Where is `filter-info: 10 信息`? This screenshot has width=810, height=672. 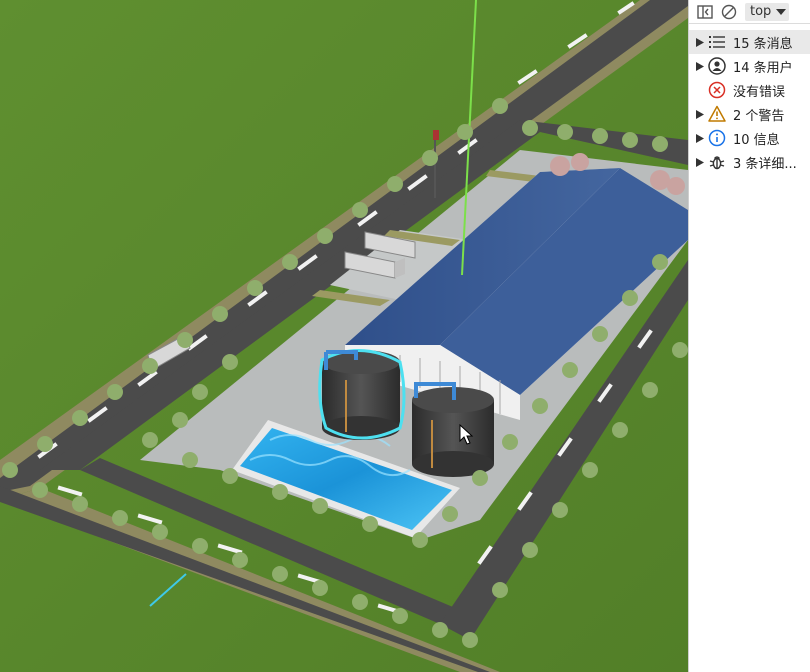
filter-info: 10 信息 is located at coordinates (749, 138).